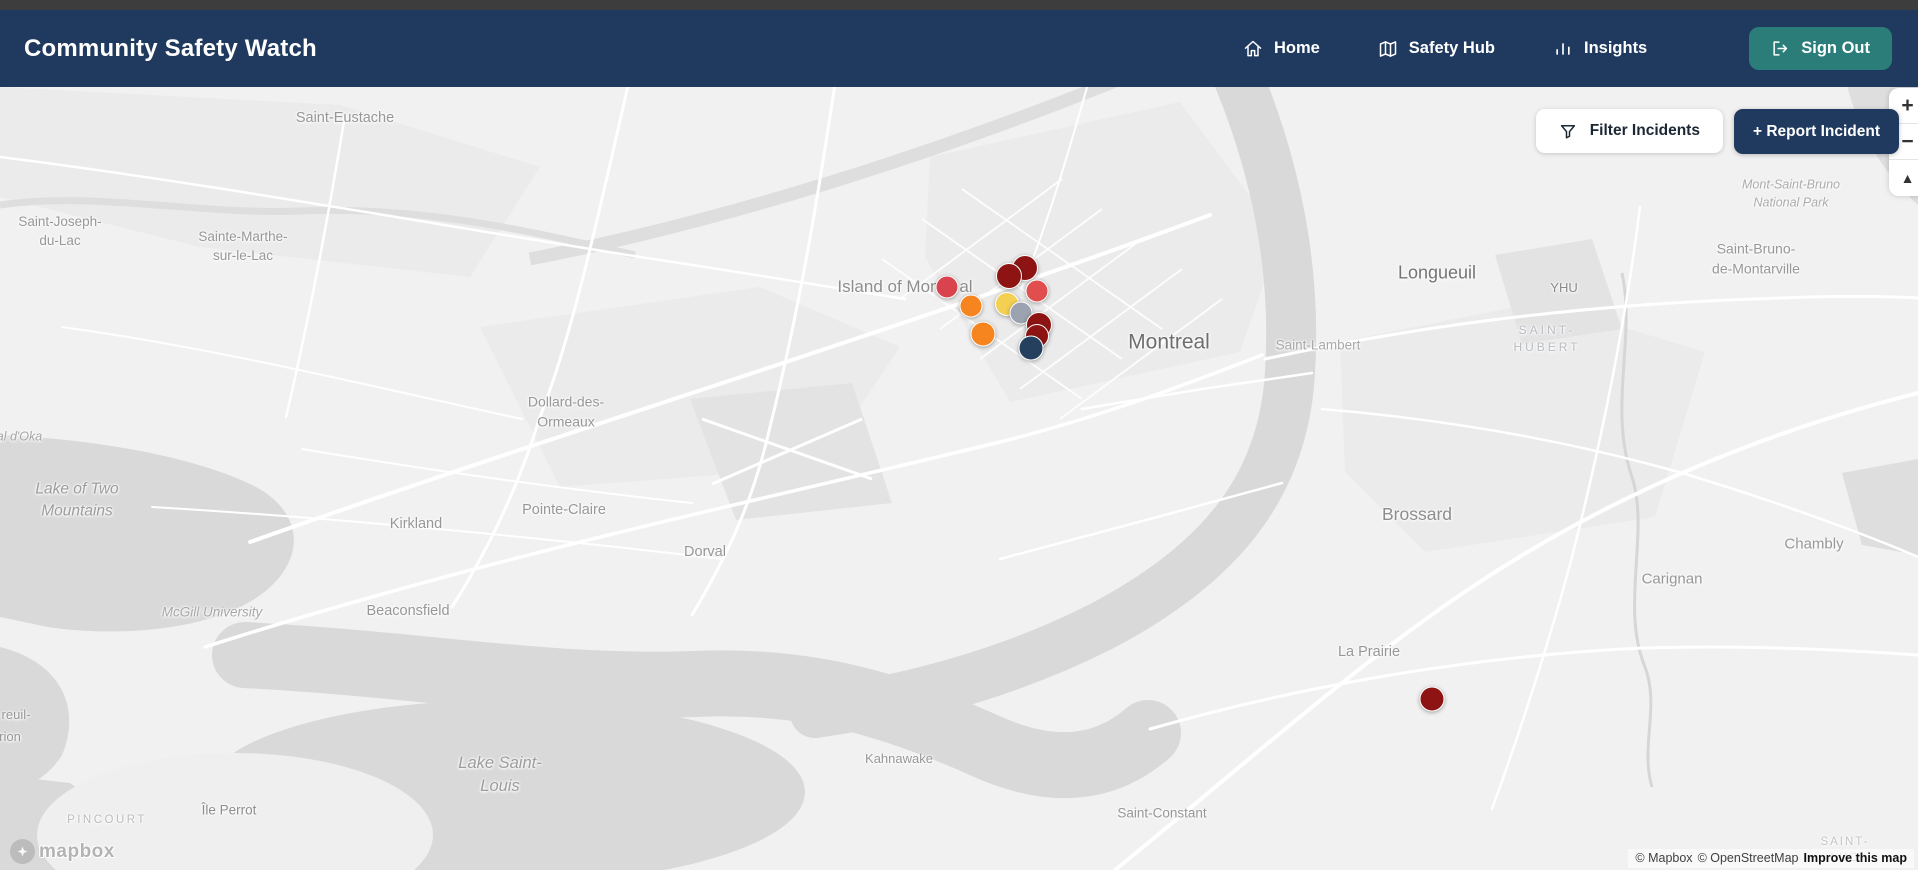 The height and width of the screenshot is (870, 1918). What do you see at coordinates (1253, 48) in the screenshot?
I see `home-icon` at bounding box center [1253, 48].